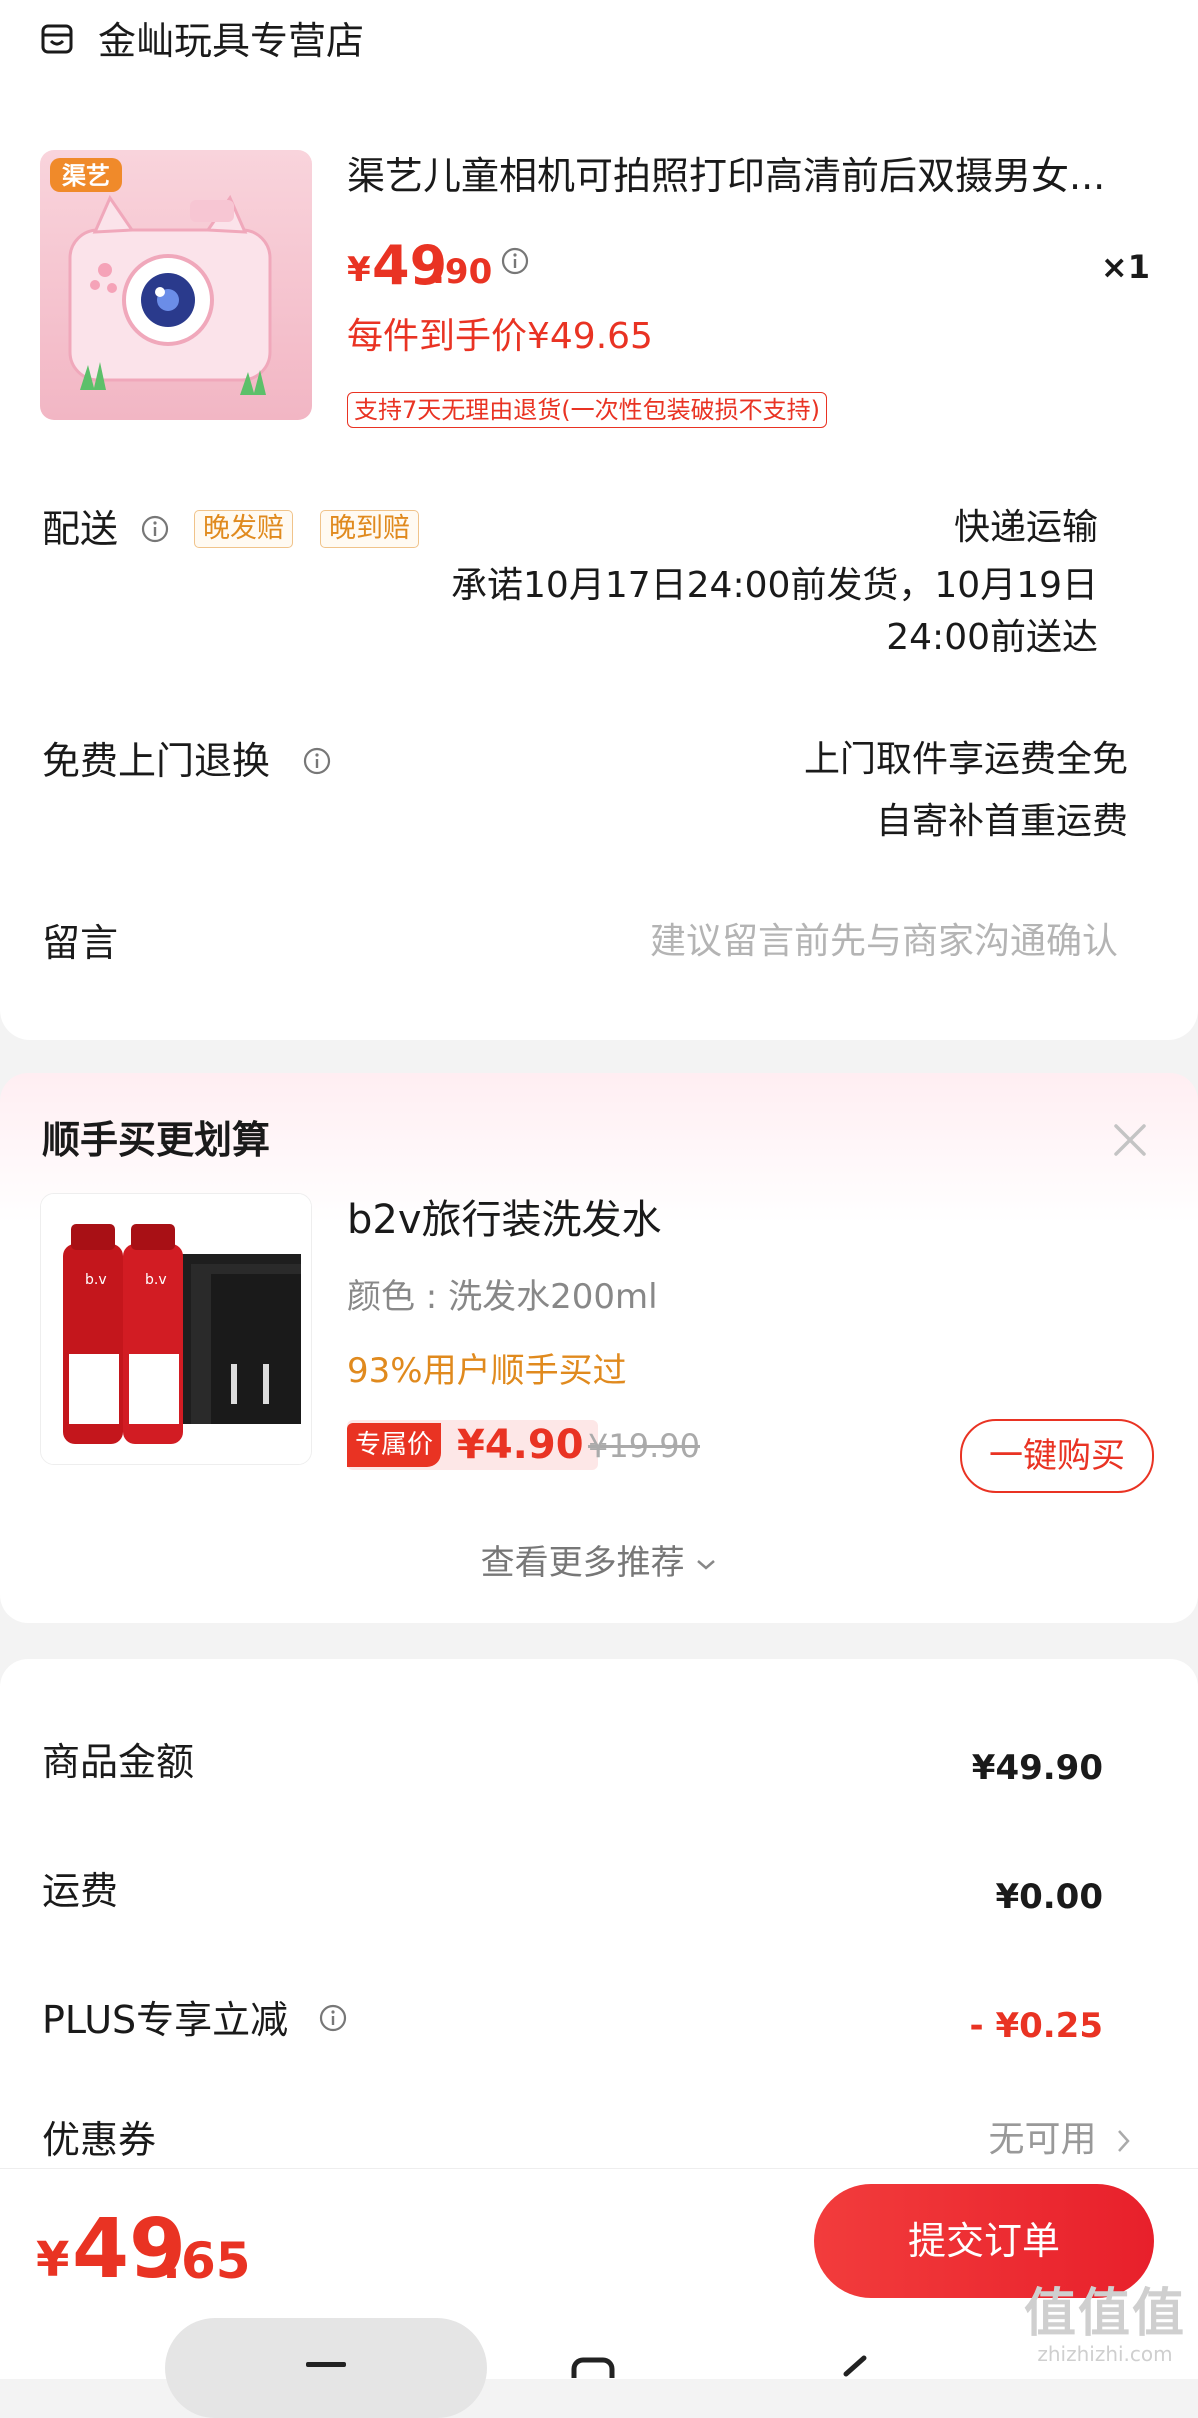 The image size is (1198, 2418). Describe the element at coordinates (992, 637) in the screenshot. I see `delivery-promise-line2: 24:00前送达` at that location.